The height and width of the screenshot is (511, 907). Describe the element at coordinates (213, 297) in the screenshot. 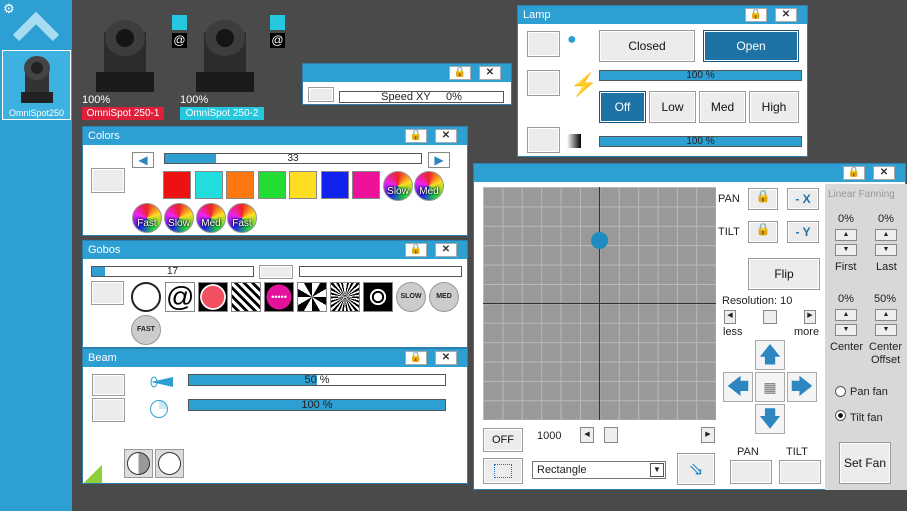

I see `gobo-red-dot` at that location.